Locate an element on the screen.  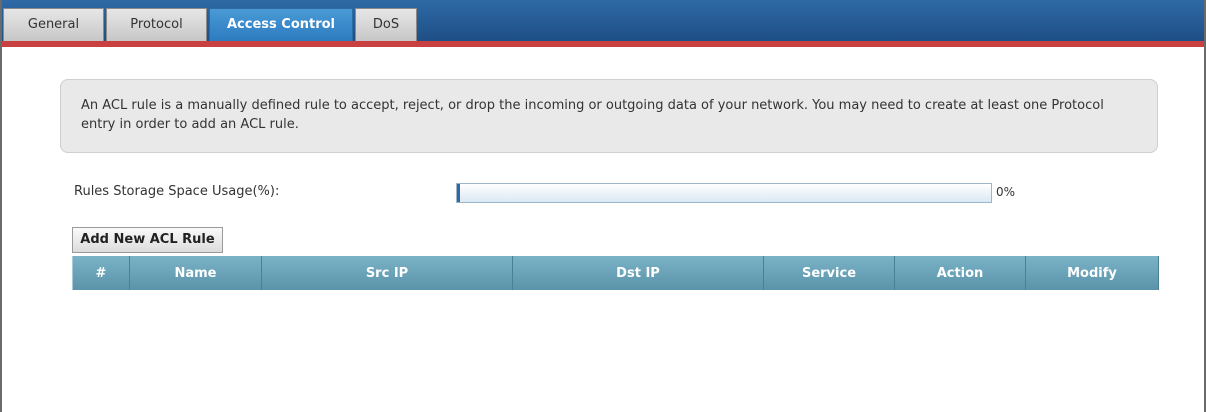
tab-bar-accent-line is located at coordinates (603, 44).